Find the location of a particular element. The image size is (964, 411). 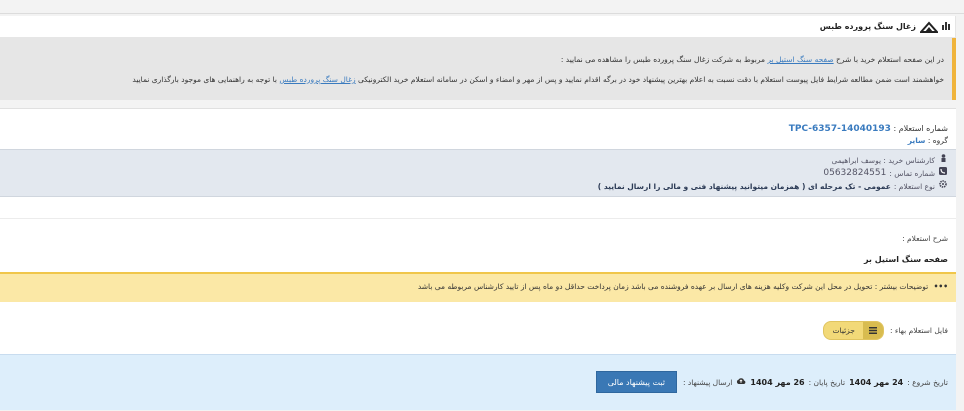

intro-text: در این صفحه استعلام خرید با شرح is located at coordinates (890, 59).